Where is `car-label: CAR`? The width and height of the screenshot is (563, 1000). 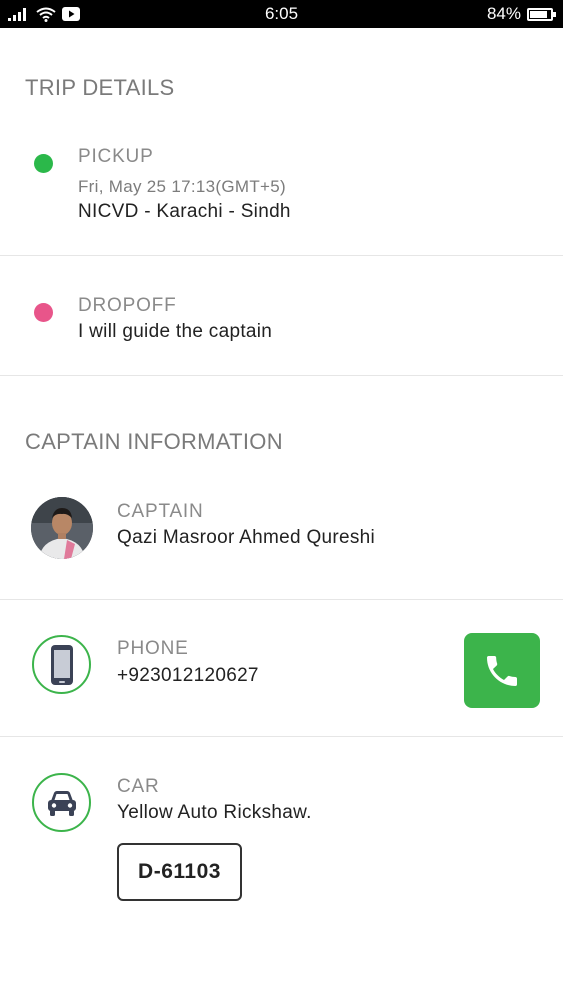
car-label: CAR is located at coordinates (138, 786).